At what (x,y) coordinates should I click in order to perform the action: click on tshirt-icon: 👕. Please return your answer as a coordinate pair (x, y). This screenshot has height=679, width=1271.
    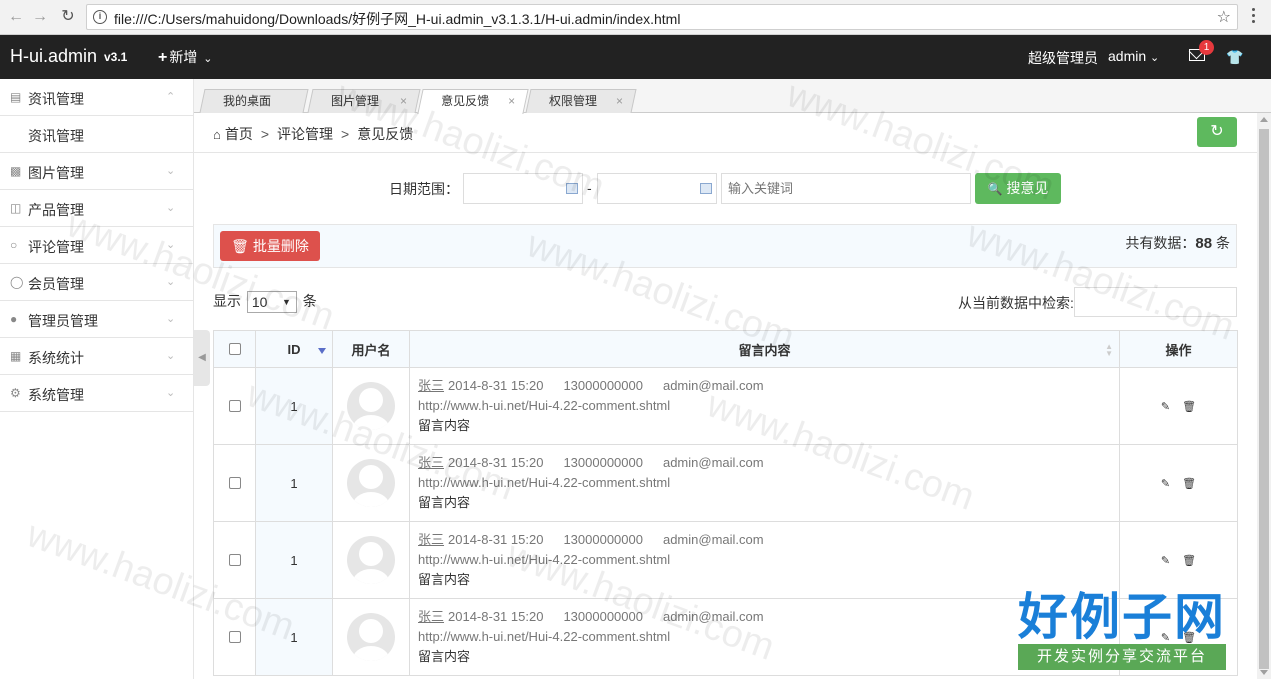
    Looking at the image, I should click on (1234, 57).